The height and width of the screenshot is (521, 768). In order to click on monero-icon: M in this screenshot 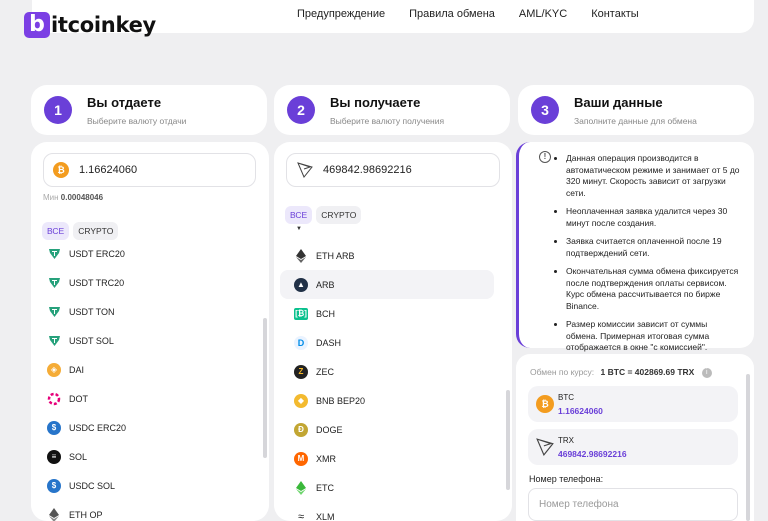, I will do `click(301, 458)`.